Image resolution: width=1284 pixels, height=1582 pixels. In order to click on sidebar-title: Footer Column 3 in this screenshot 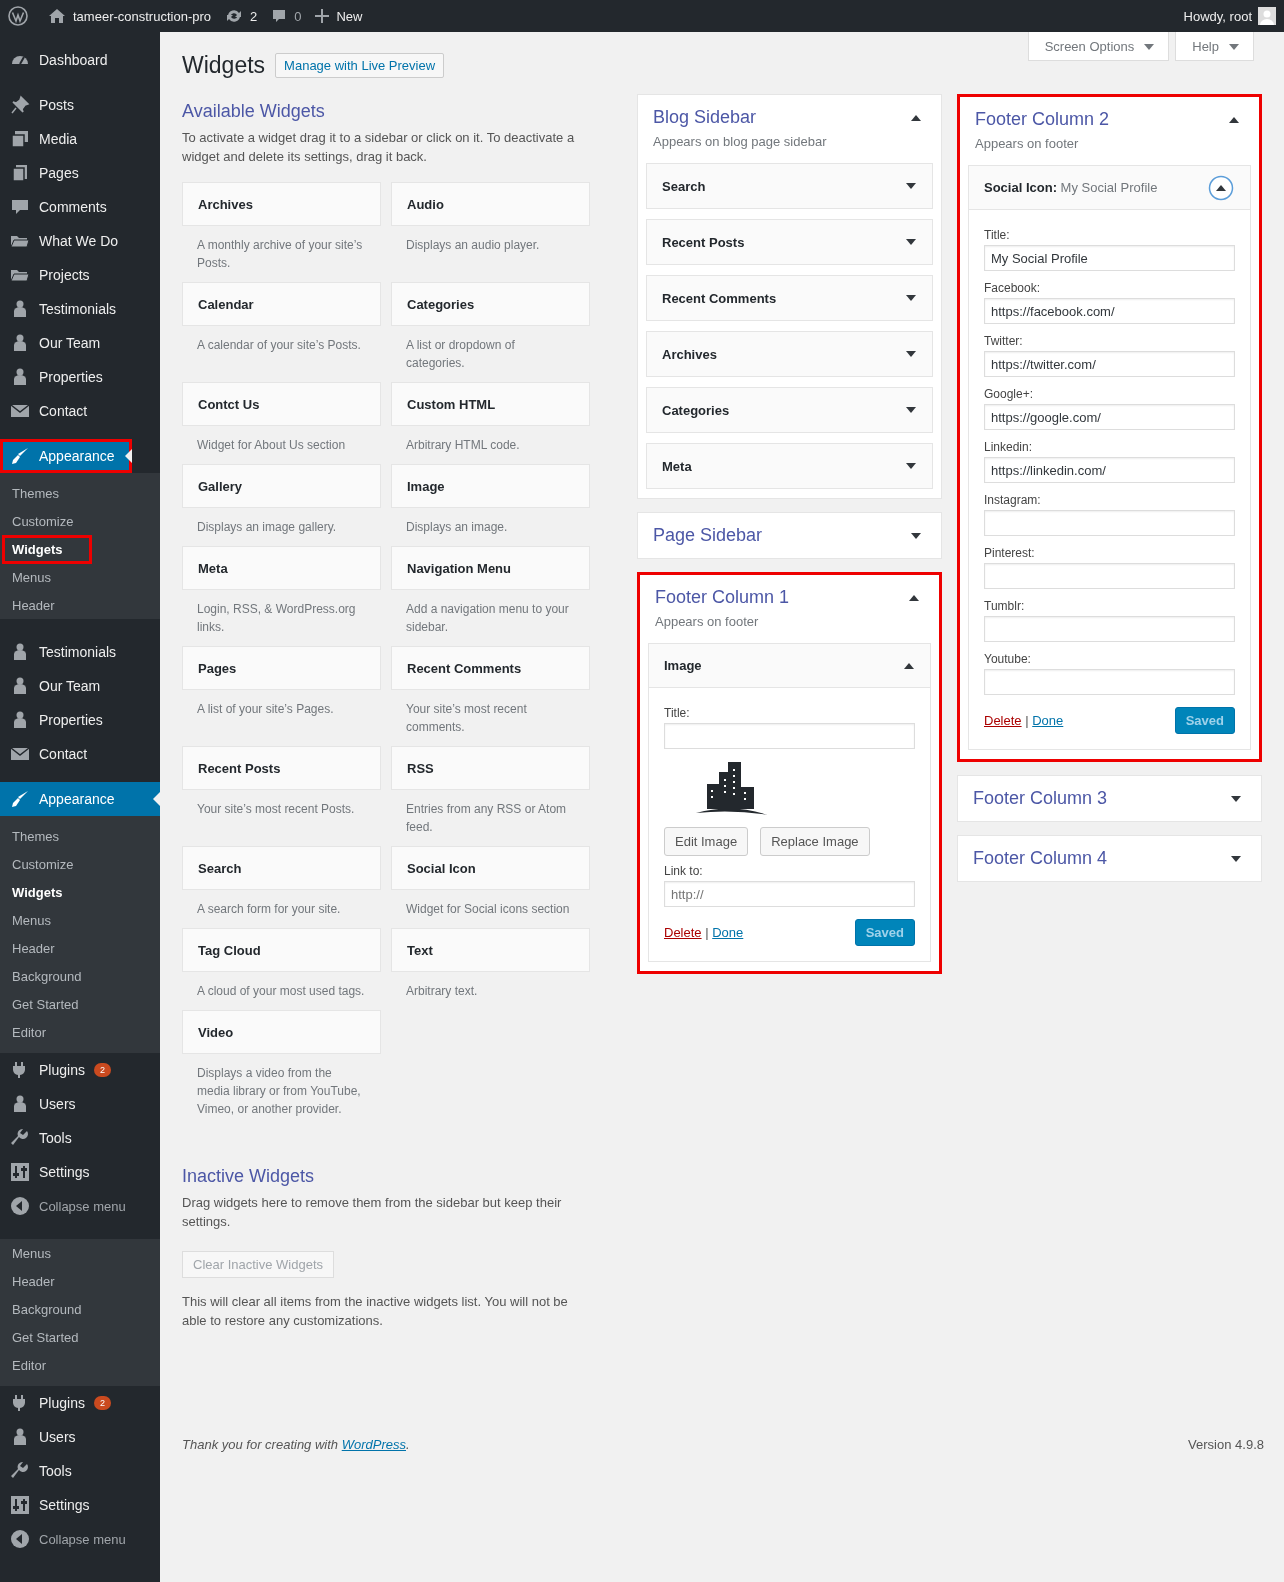, I will do `click(1040, 798)`.